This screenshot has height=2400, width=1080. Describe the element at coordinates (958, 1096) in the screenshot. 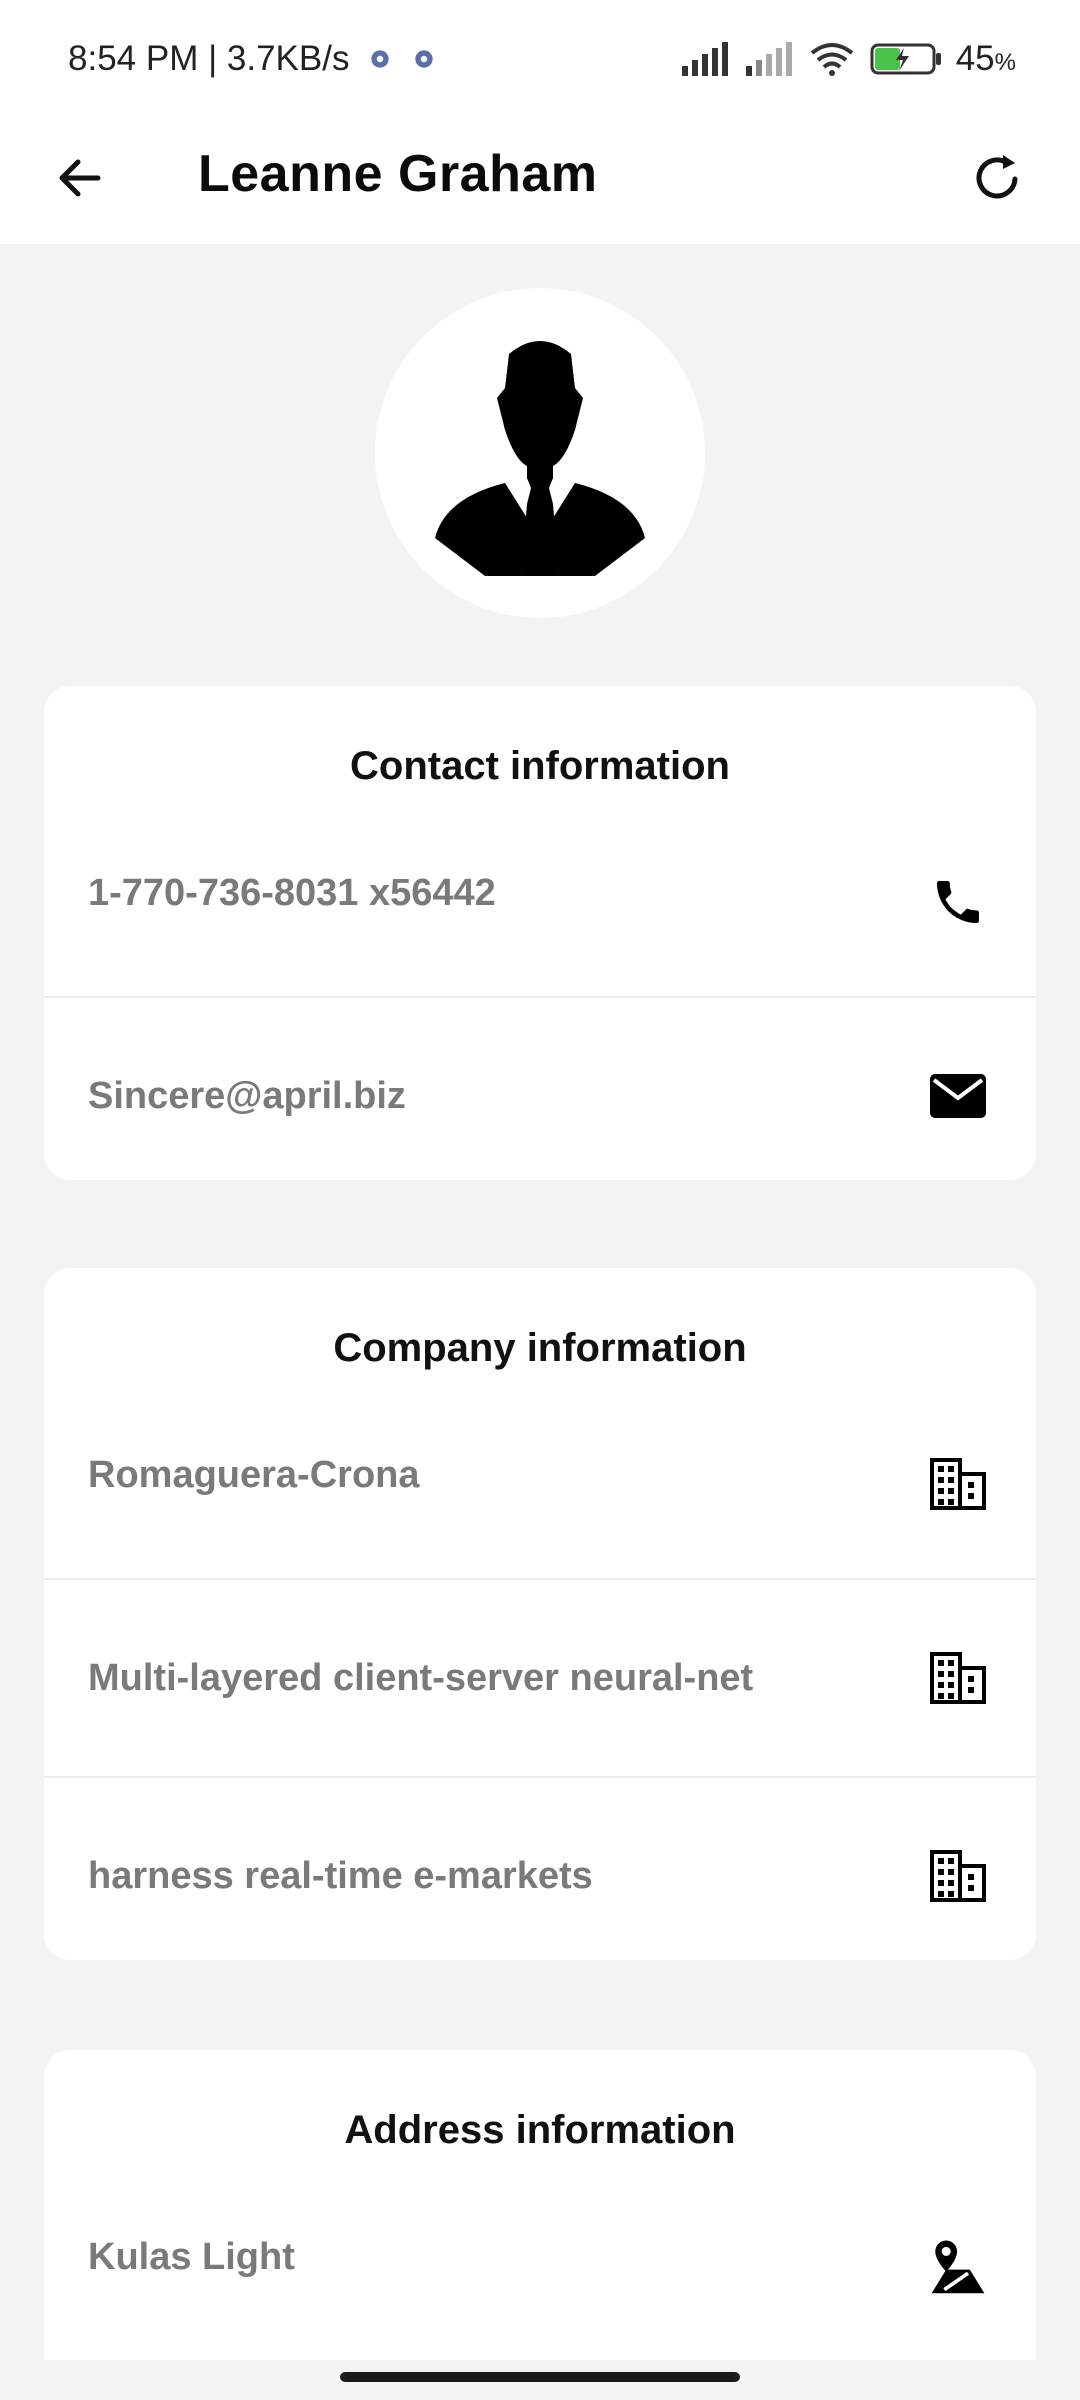

I see `mail-icon` at that location.